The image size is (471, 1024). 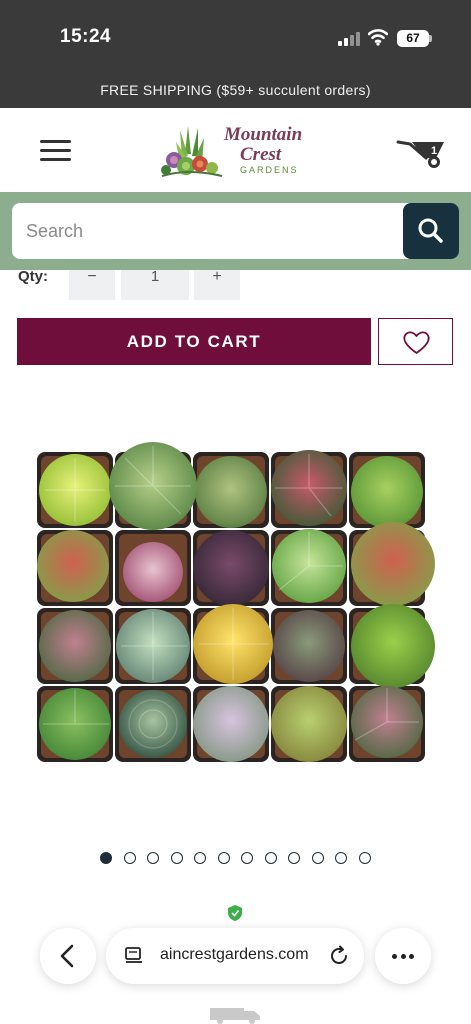 What do you see at coordinates (262, 134) in the screenshot?
I see `logo-line1: Mountain` at bounding box center [262, 134].